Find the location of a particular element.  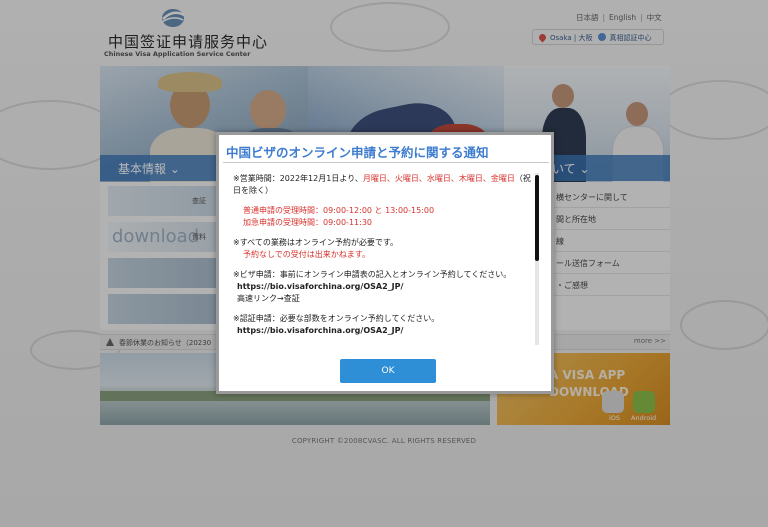

visa-intro: ※ビザ申請：事前にオンライン申請表の記入とオンライン予約してください。 is located at coordinates (372, 274).